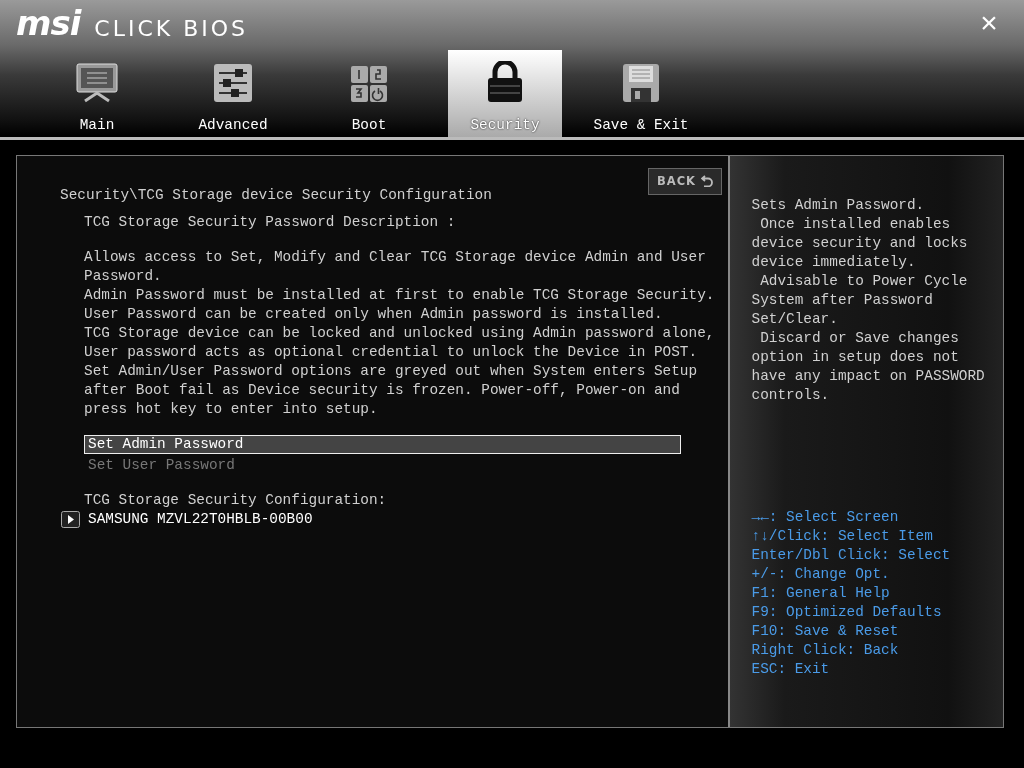 This screenshot has width=1024, height=768. Describe the element at coordinates (707, 181) in the screenshot. I see `return-arrow-icon` at that location.